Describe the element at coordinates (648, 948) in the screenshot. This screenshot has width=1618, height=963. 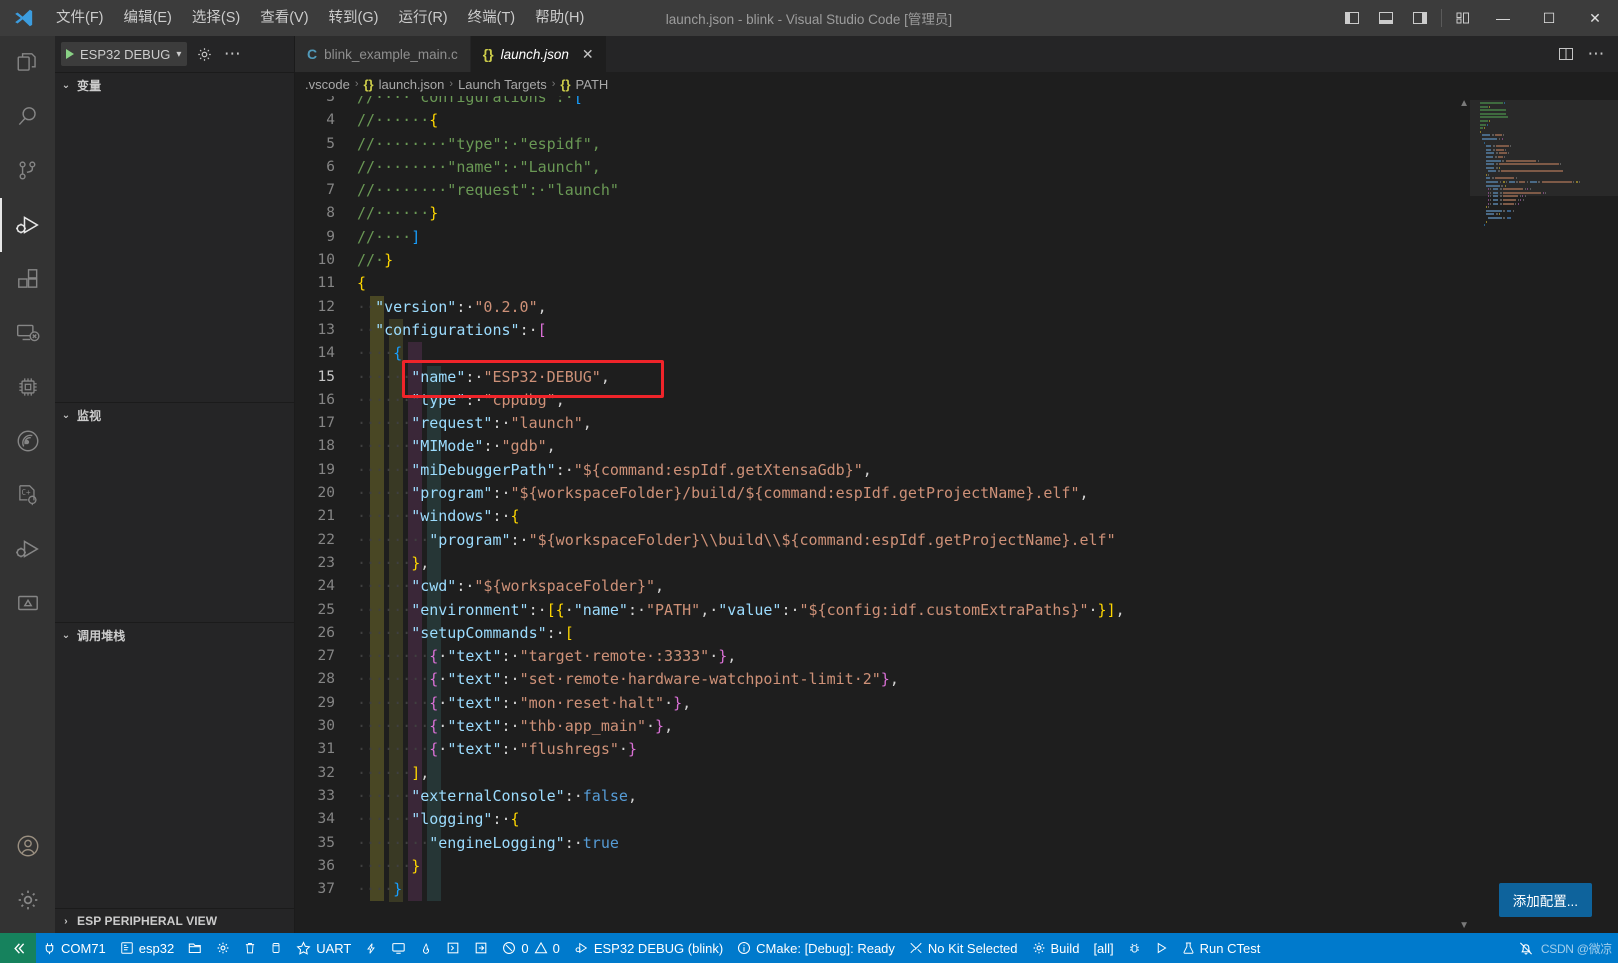
I see `status-debug-target: ESP32 DEBUG (blink)` at that location.